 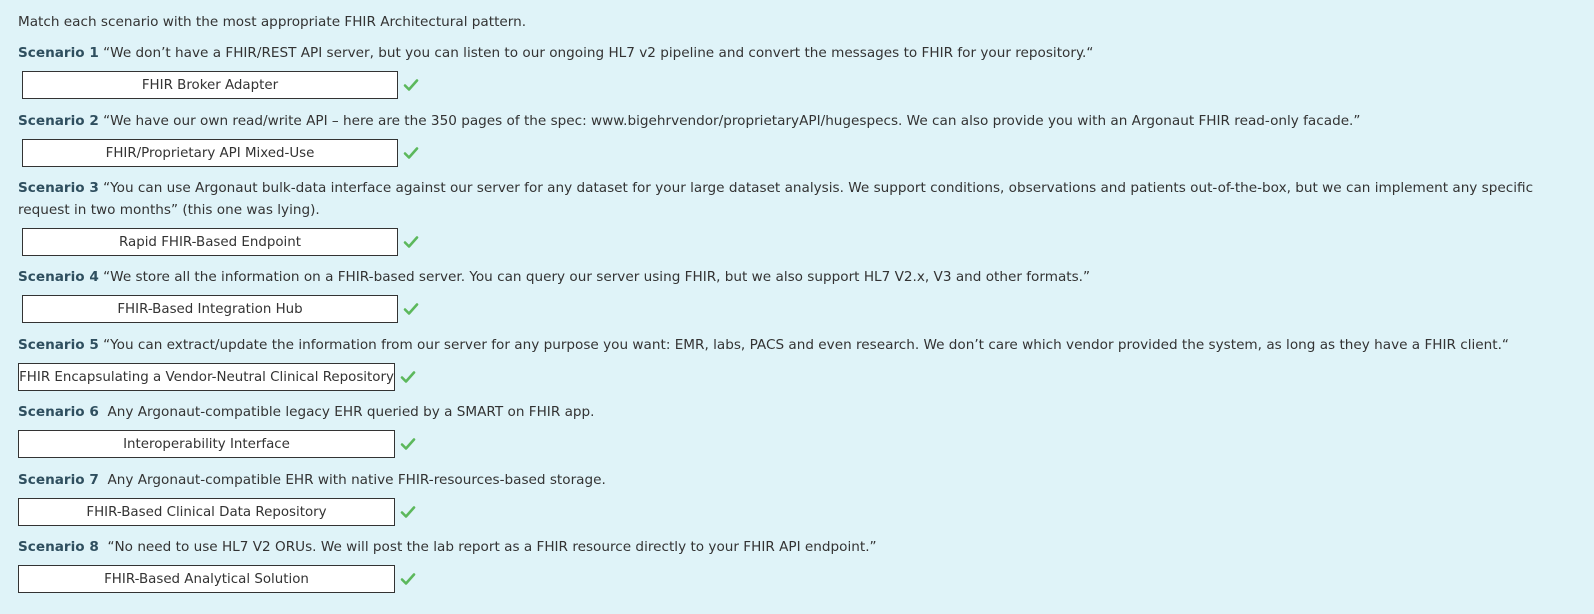 I want to click on scenario-5-label: Scenario 5, so click(x=58, y=345).